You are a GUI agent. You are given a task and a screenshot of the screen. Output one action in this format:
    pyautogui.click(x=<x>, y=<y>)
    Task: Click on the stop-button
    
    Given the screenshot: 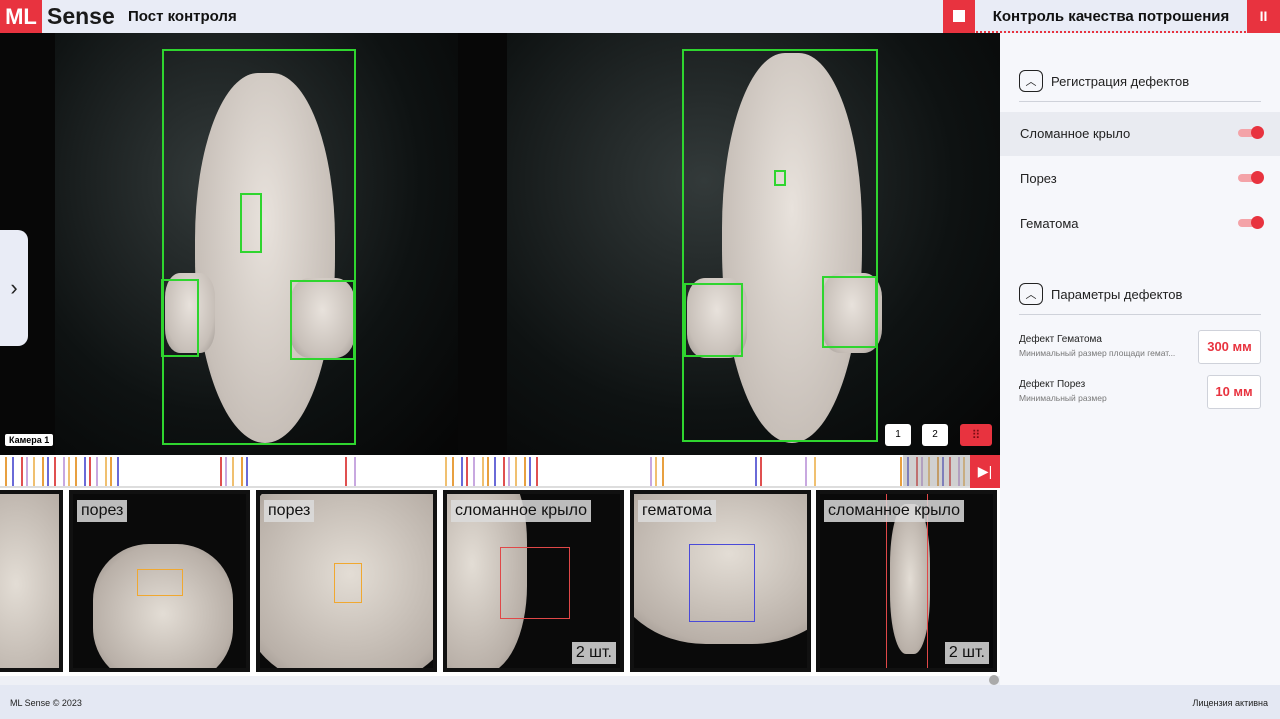 What is the action you would take?
    pyautogui.click(x=959, y=16)
    